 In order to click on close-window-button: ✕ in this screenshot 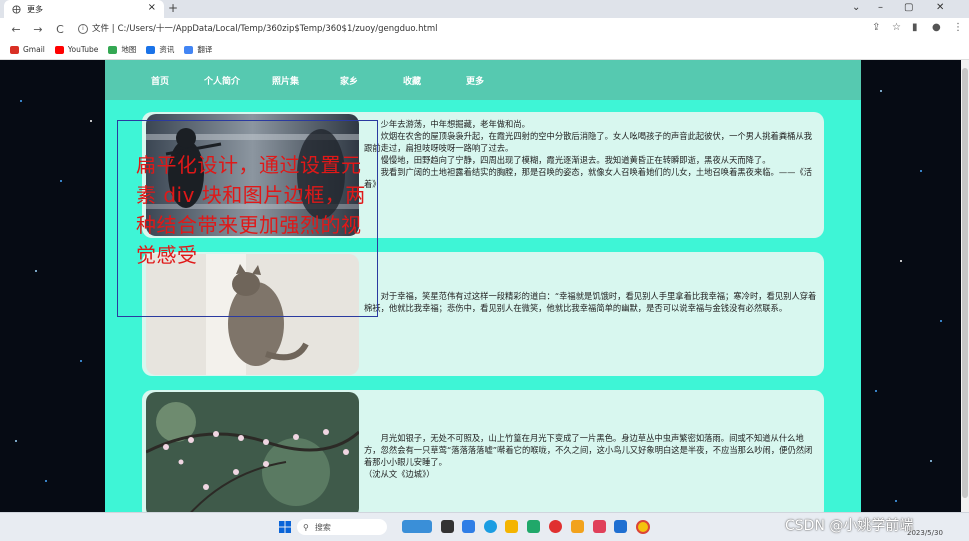, I will do `click(940, 7)`.